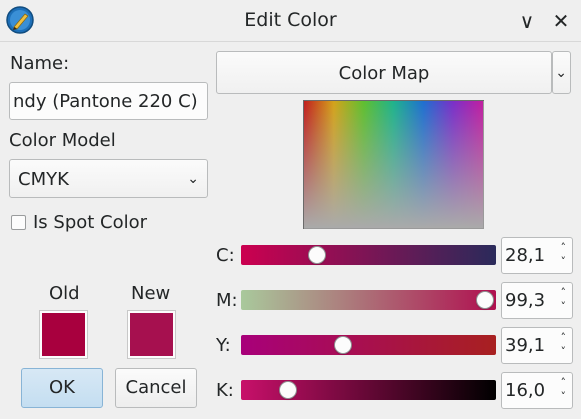  I want to click on name-input: ndy (Pantone 220 C), so click(108, 101).